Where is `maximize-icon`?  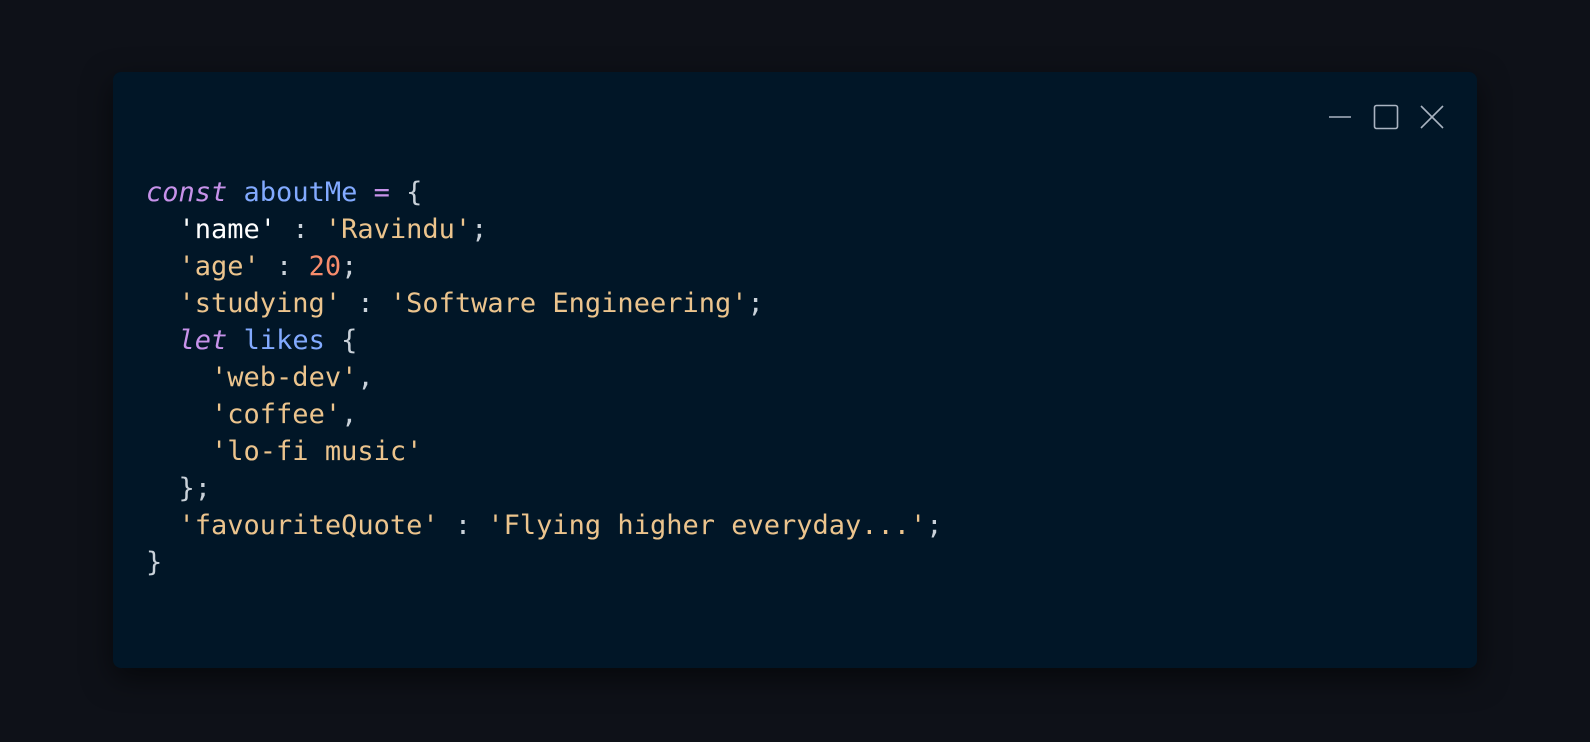 maximize-icon is located at coordinates (1386, 117).